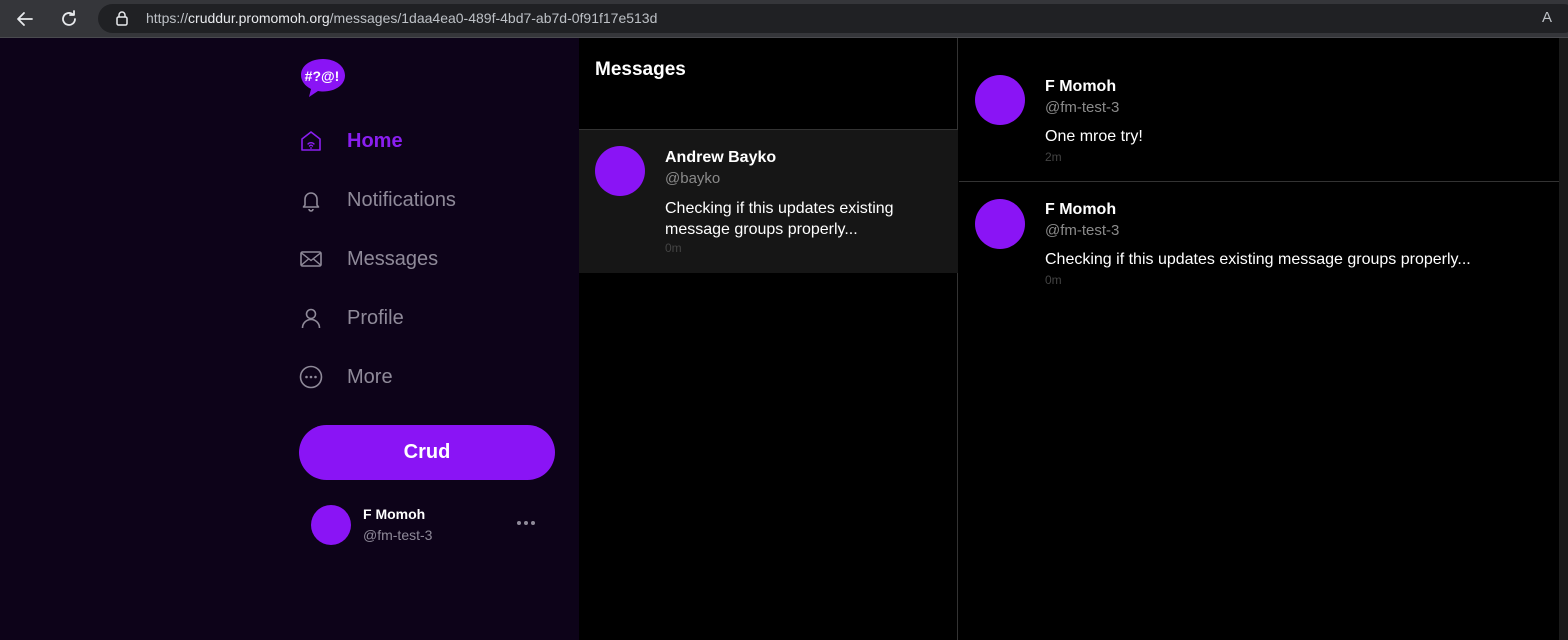  I want to click on scrollbar, so click(1563, 339).